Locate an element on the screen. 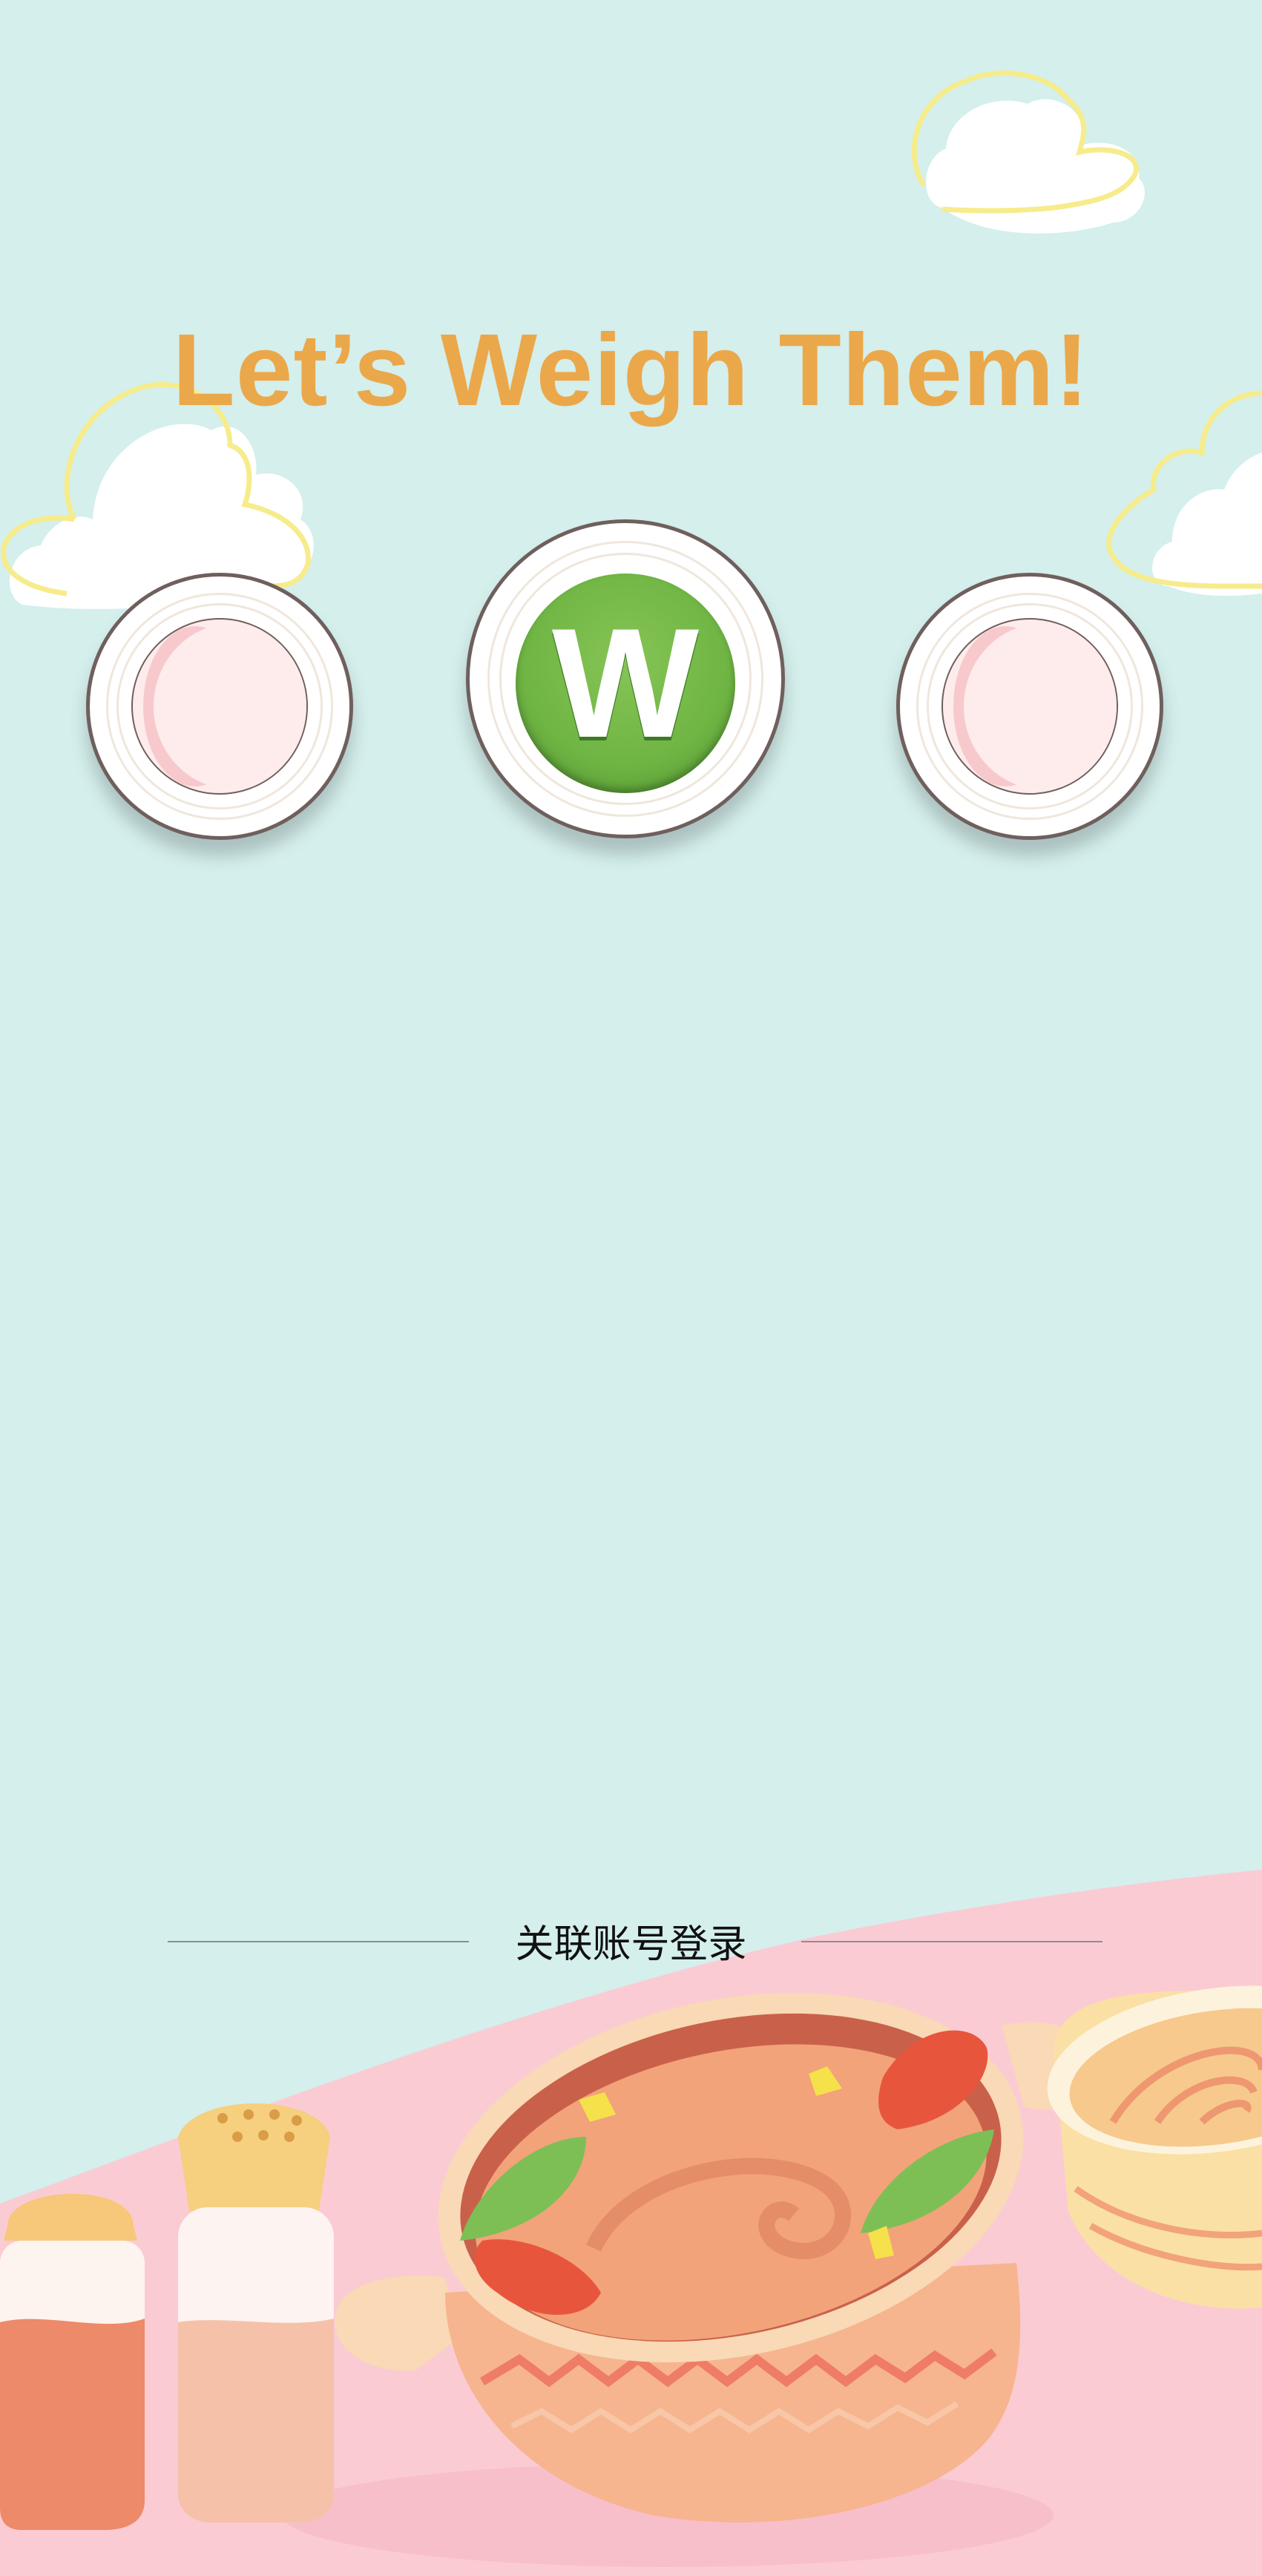 The height and width of the screenshot is (2576, 1262). bottle-icon is located at coordinates (72, 2361).